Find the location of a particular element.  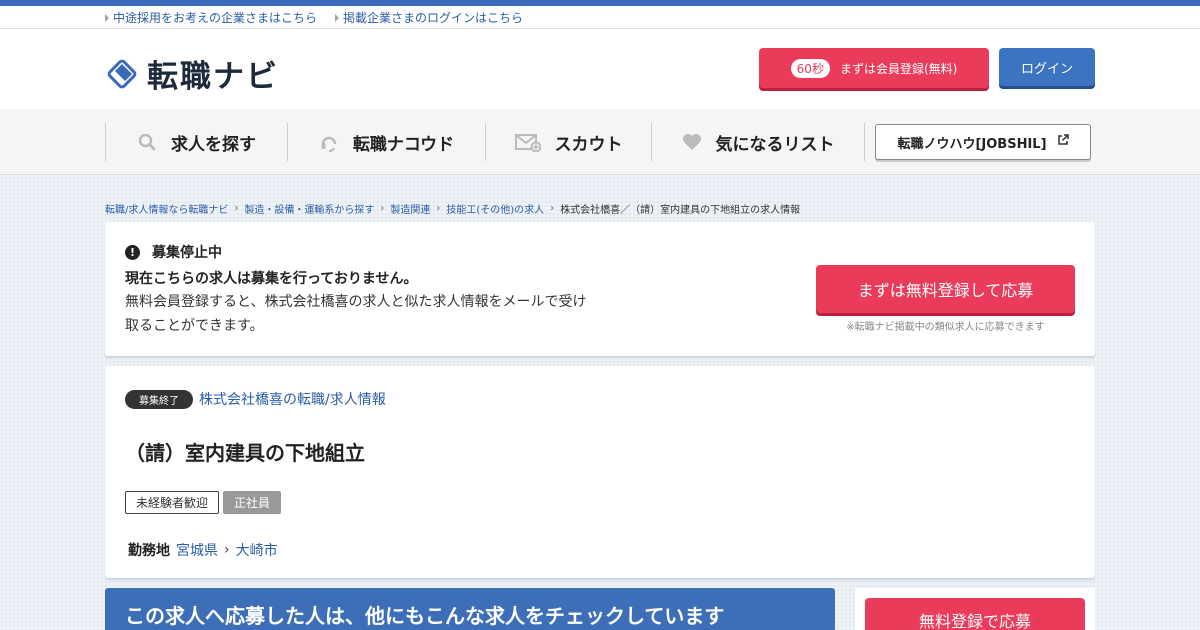

util-link-company-login: 掲載企業さまのログインはこちら is located at coordinates (429, 17).